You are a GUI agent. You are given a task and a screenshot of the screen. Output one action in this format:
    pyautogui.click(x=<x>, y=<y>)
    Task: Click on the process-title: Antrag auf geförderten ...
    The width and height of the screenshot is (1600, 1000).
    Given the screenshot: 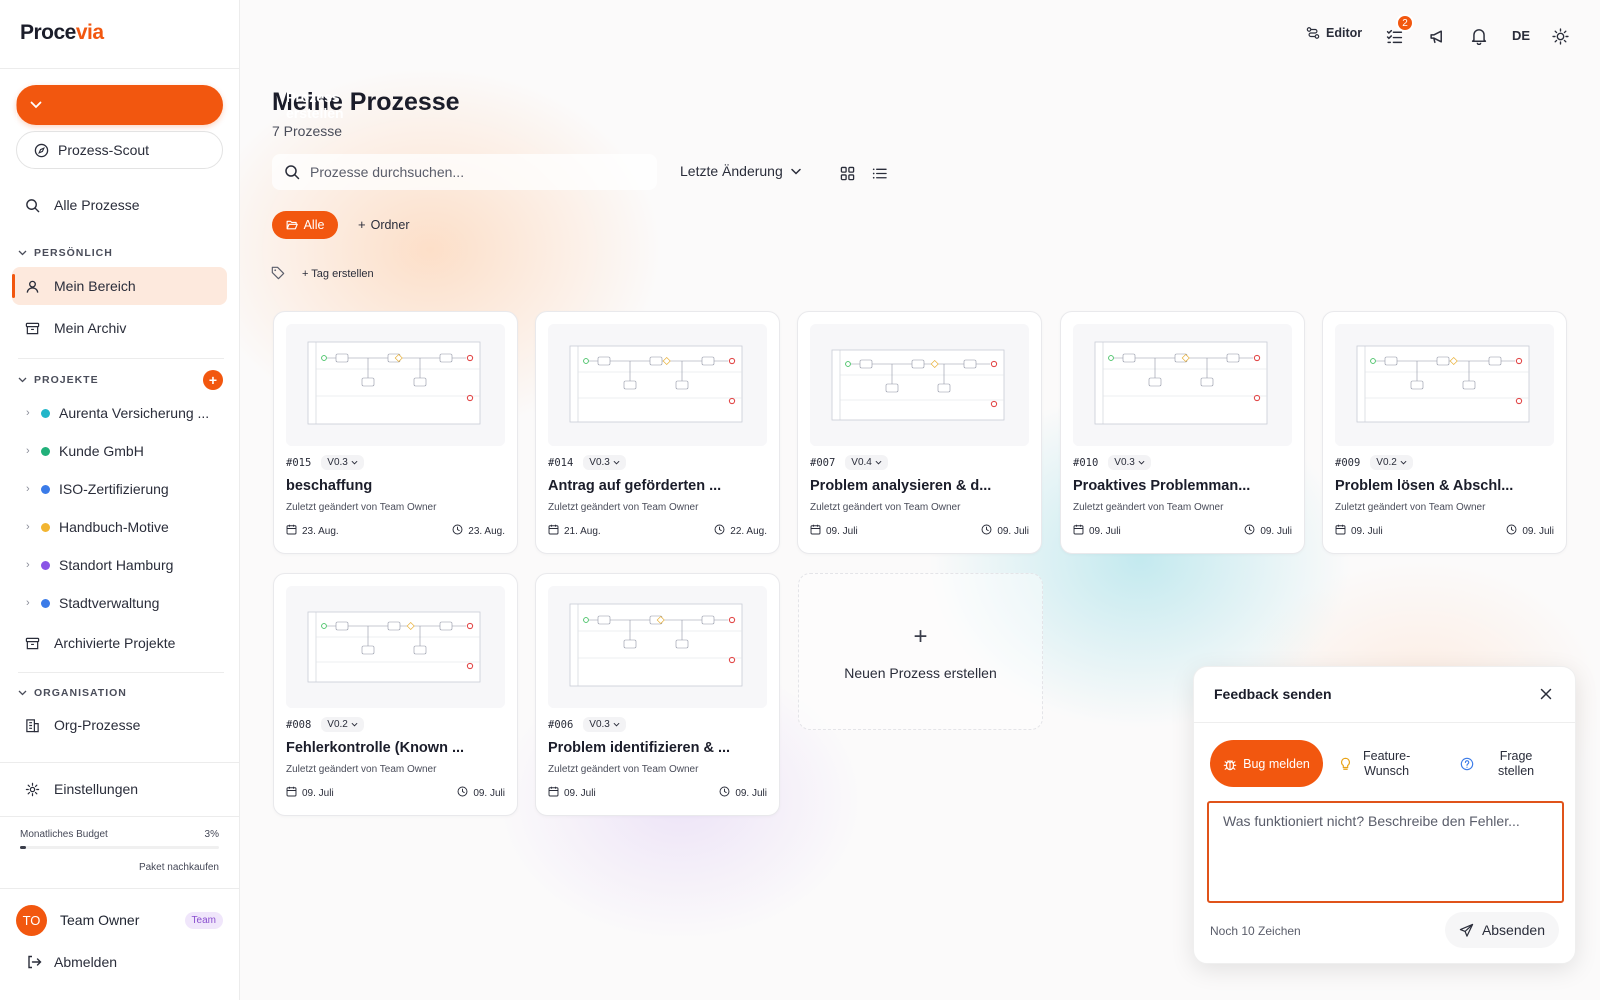 What is the action you would take?
    pyautogui.click(x=634, y=486)
    